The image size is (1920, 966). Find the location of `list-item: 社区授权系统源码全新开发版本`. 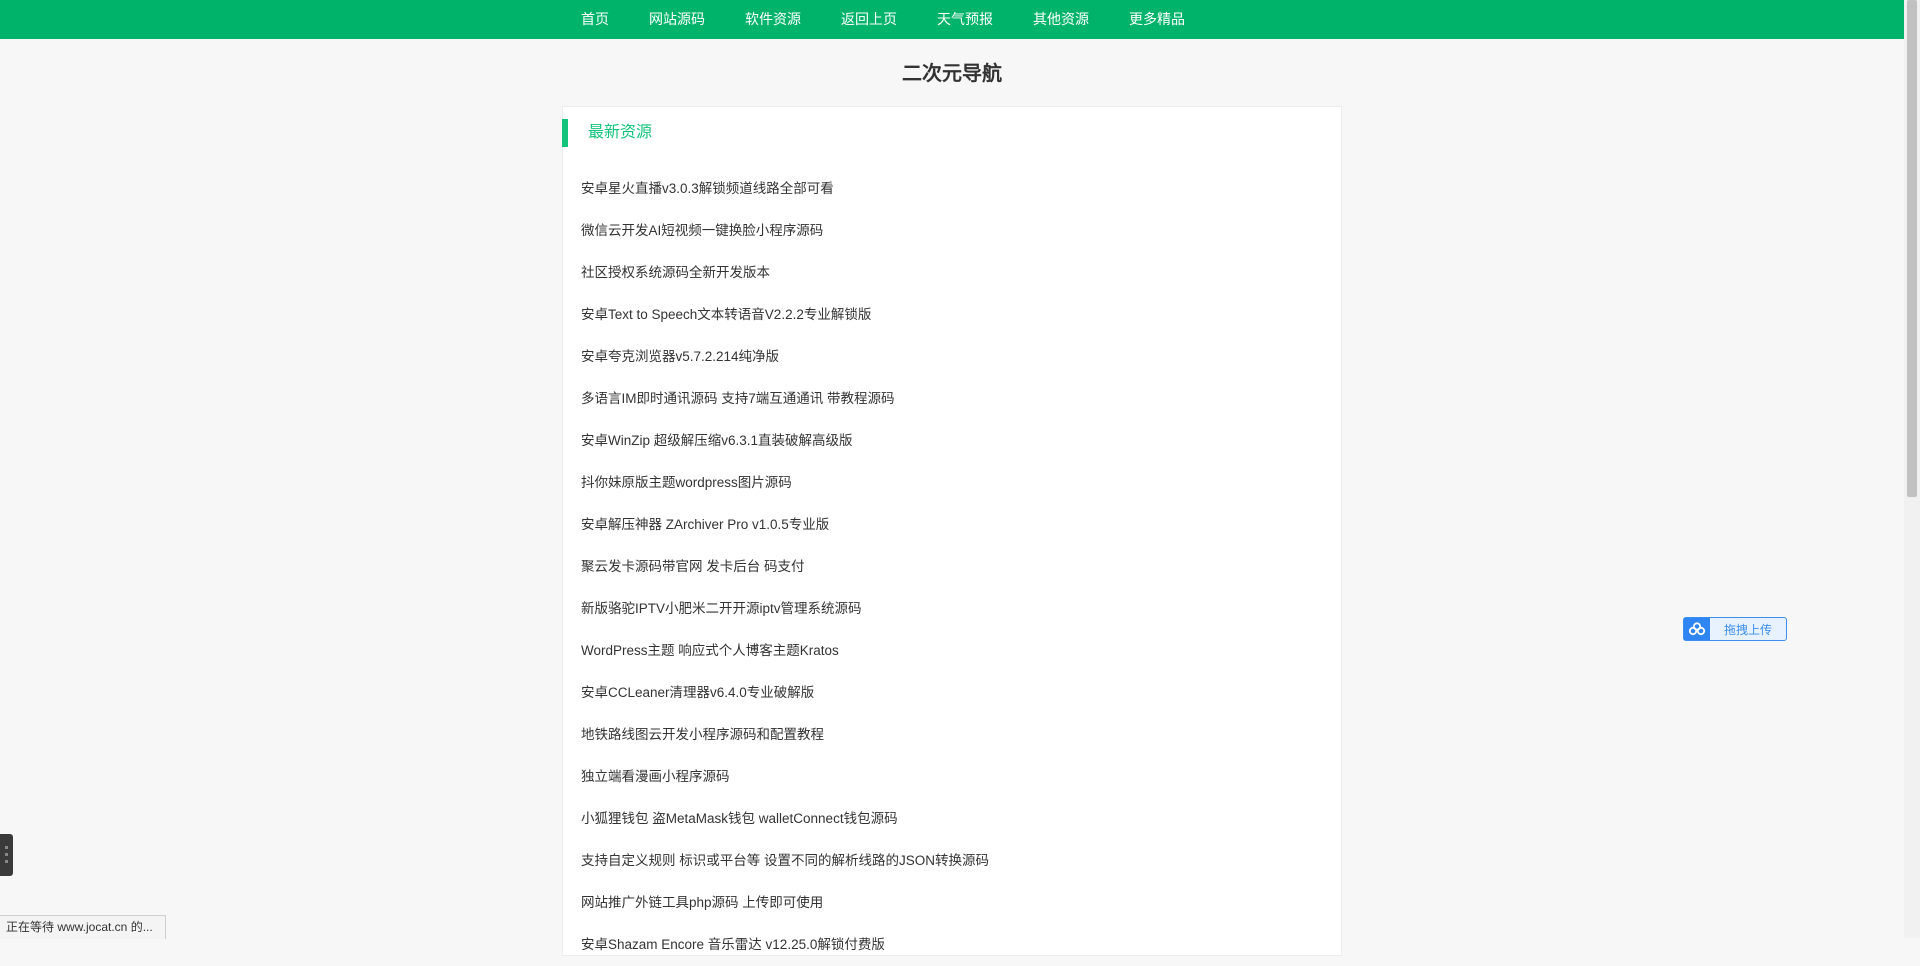

list-item: 社区授权系统源码全新开发版本 is located at coordinates (785, 273).